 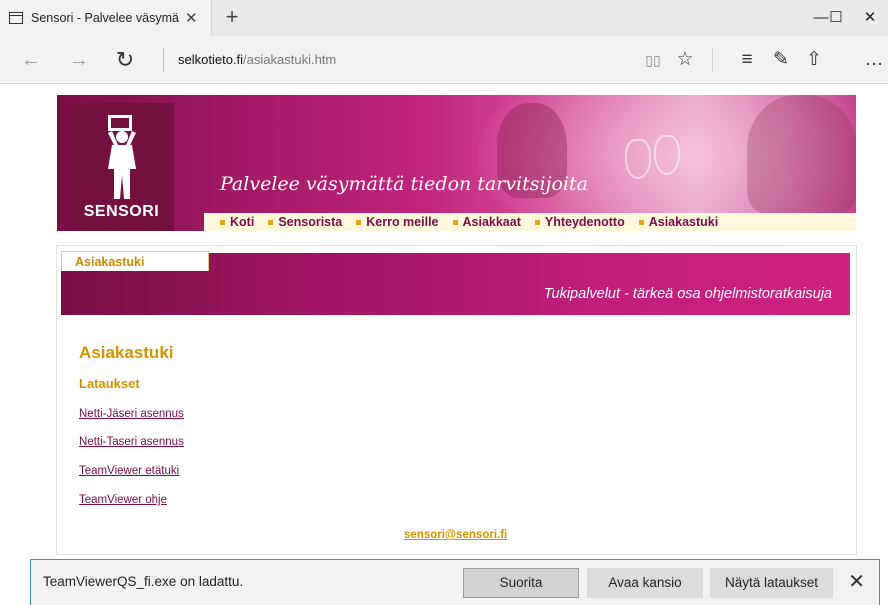 I want to click on url-field: selkotieto.fi/asiakastuki.htm, so click(x=257, y=59).